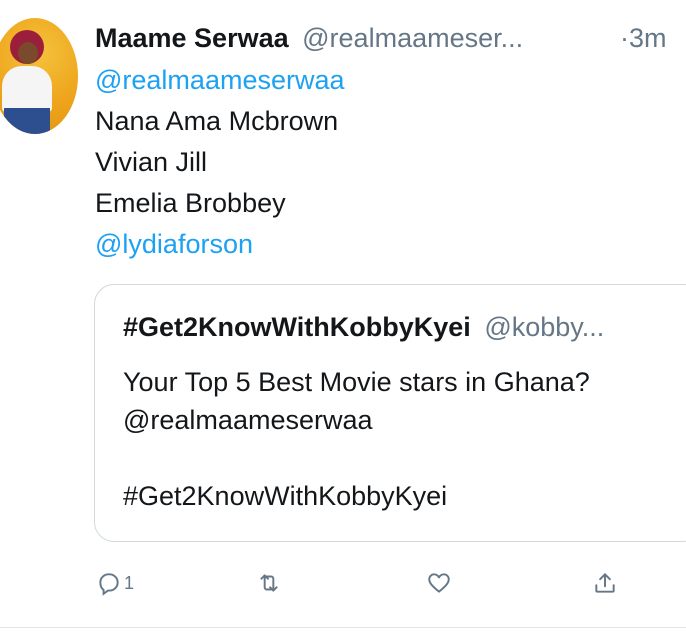 The height and width of the screenshot is (631, 686). Describe the element at coordinates (356, 382) in the screenshot. I see `quoted-line: Your Top 5 Best Movie stars in Ghana?` at that location.